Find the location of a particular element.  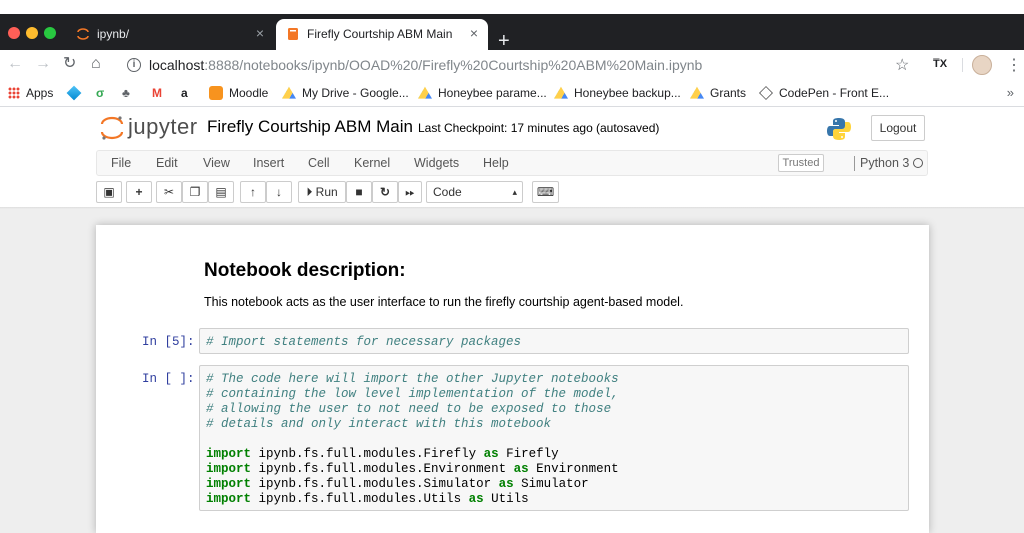

bookmark-amazon: a is located at coordinates (184, 93).